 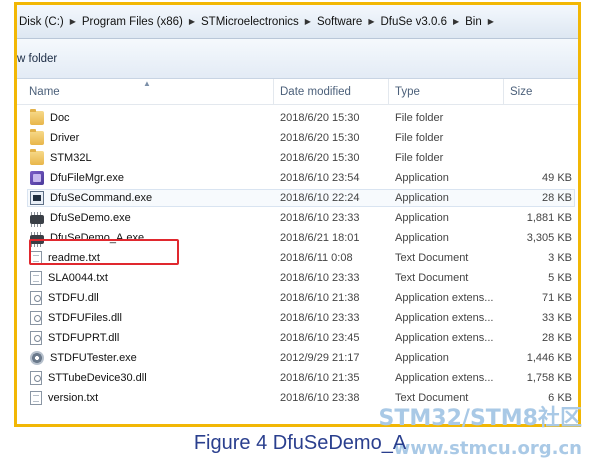 I want to click on breadcrumb-stmicroelectronics: STMicroelectronics ▶, so click(x=259, y=22).